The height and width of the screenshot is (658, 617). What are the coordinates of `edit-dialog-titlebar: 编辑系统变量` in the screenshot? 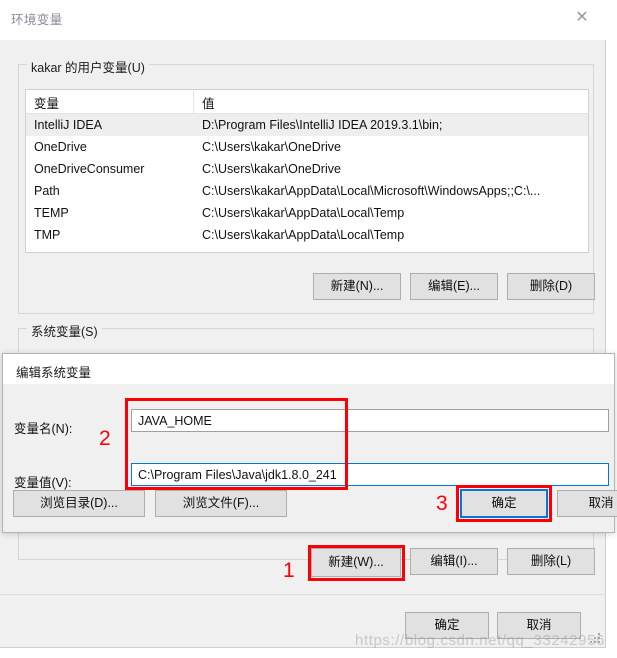 It's located at (308, 369).